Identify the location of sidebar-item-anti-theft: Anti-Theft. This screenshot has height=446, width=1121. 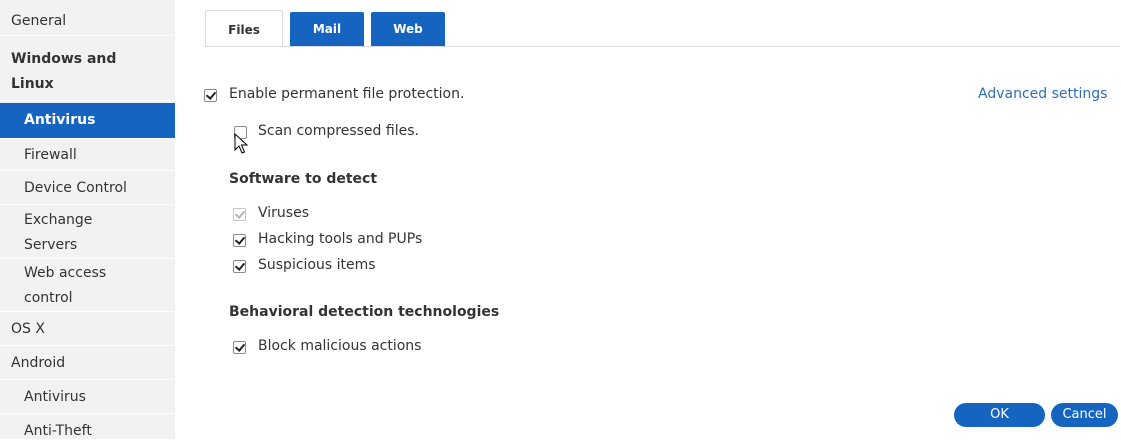
(87, 430).